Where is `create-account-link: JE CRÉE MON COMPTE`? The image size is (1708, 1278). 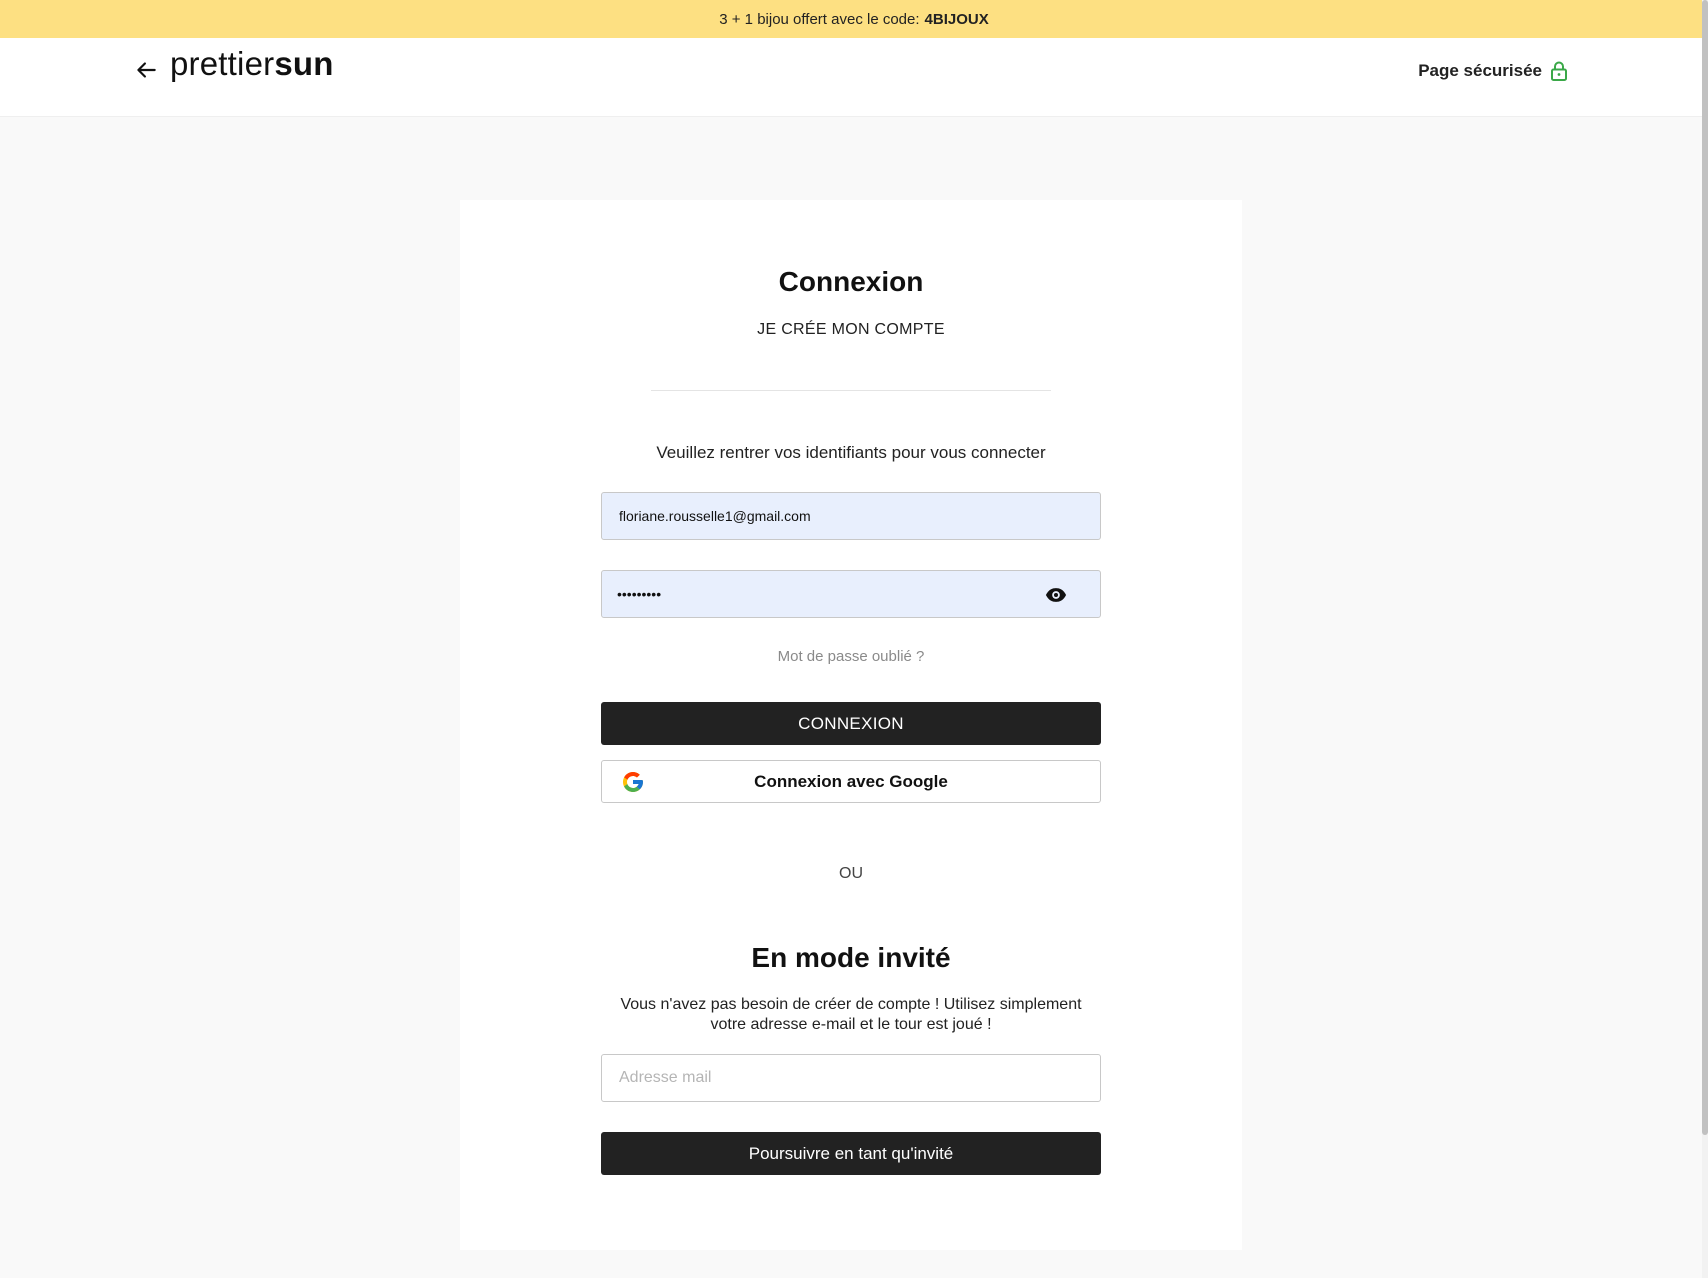 create-account-link: JE CRÉE MON COMPTE is located at coordinates (851, 330).